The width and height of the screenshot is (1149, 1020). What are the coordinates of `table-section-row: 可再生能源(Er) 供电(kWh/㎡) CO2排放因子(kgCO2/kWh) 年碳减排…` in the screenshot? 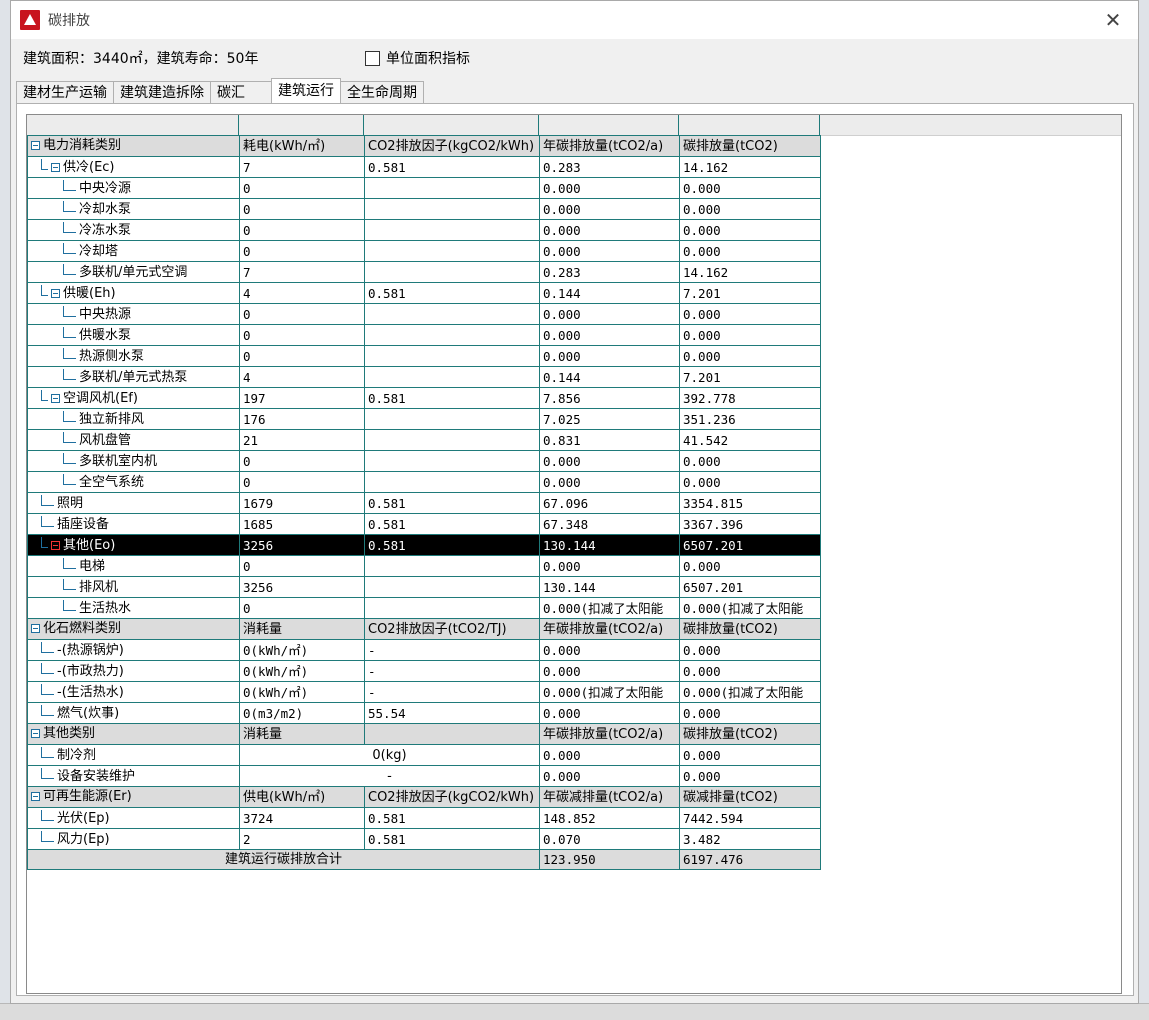 It's located at (424, 797).